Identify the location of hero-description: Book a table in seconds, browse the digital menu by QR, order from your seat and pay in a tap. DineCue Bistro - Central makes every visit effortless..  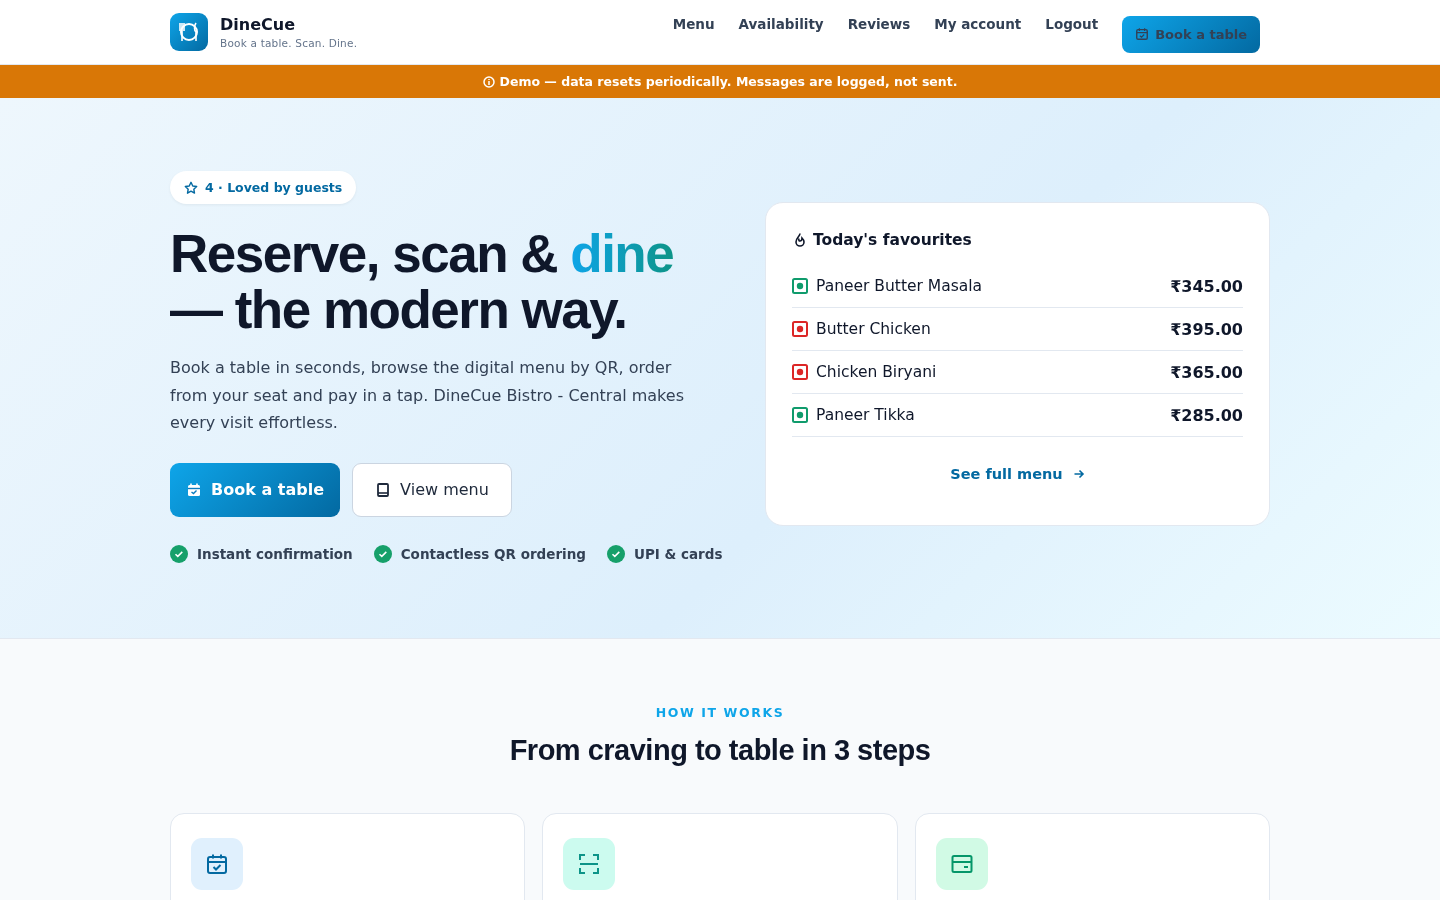
(427, 395).